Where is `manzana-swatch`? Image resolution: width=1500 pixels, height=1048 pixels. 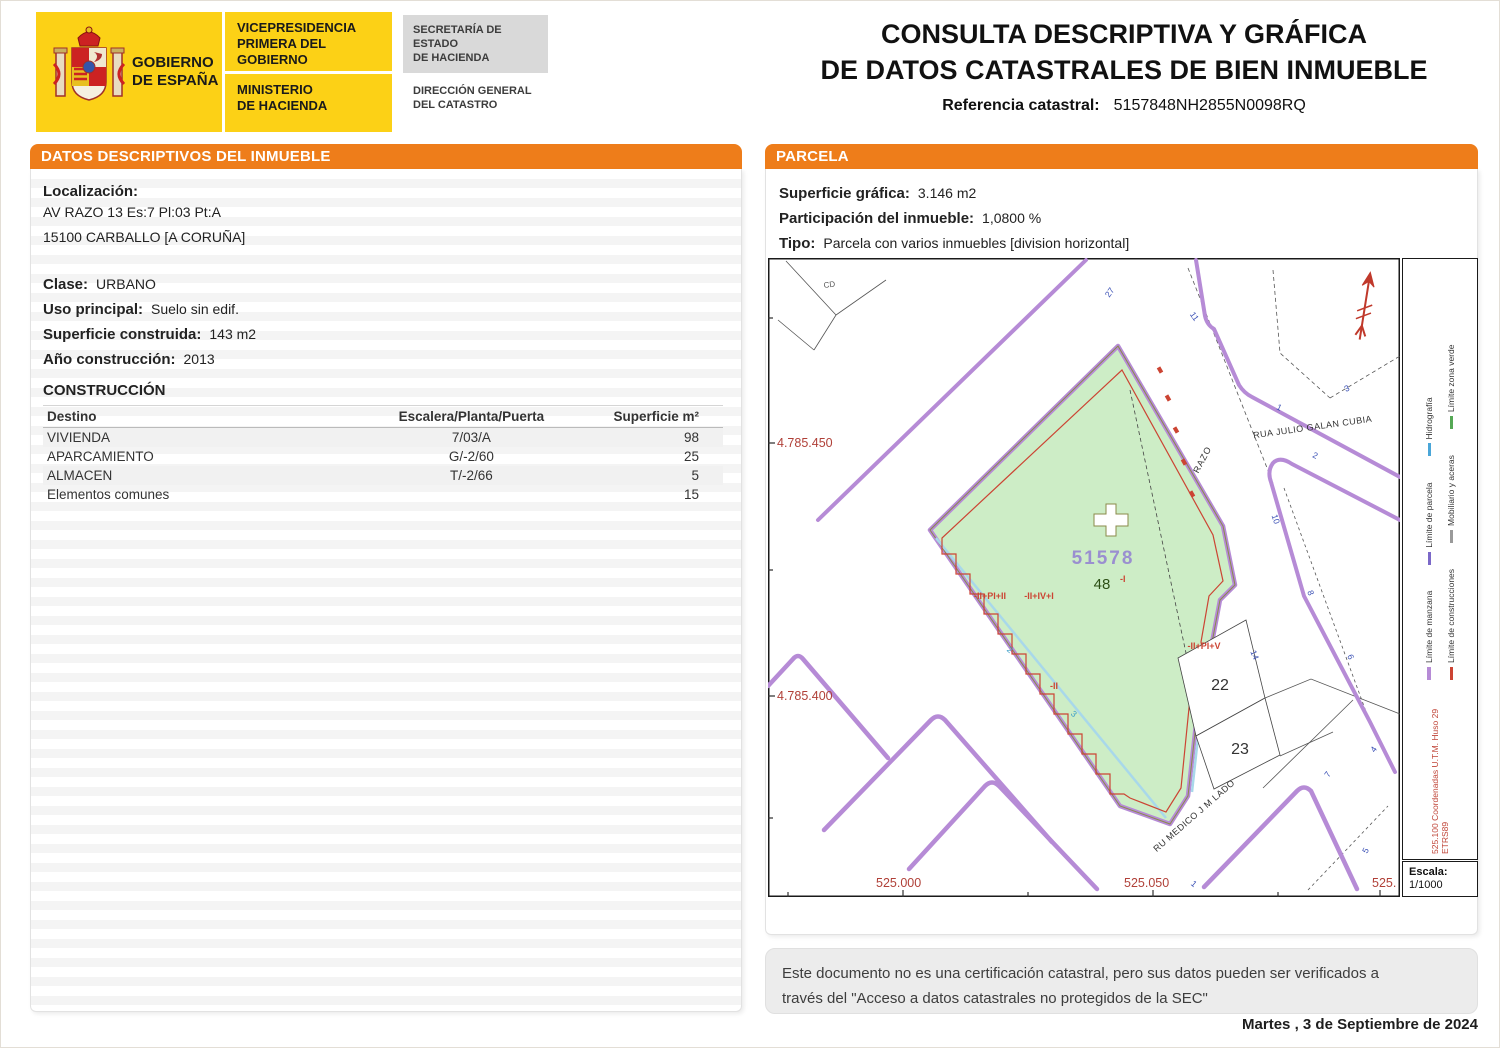 manzana-swatch is located at coordinates (1429, 673).